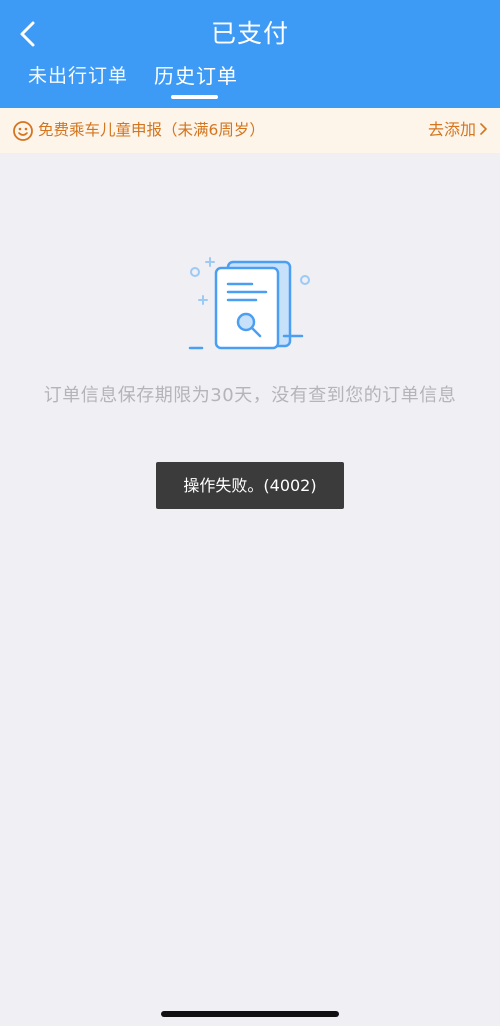  I want to click on smiley-icon, so click(23, 131).